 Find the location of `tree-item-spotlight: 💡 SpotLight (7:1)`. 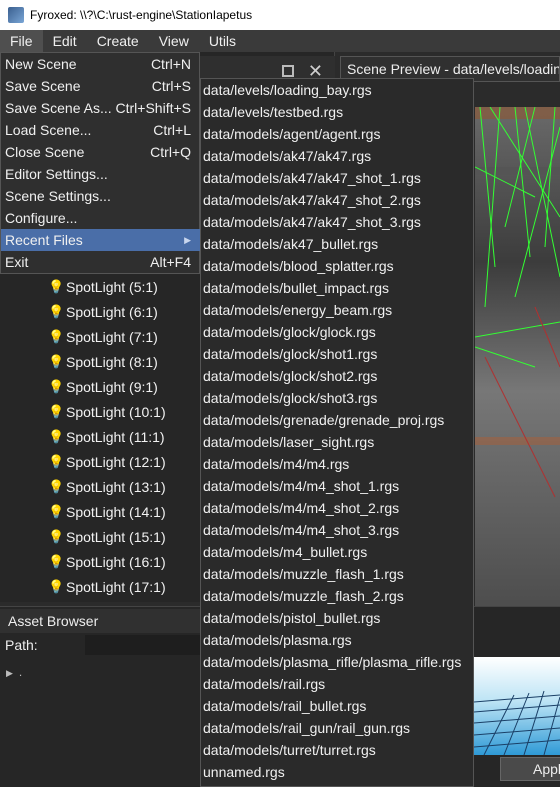

tree-item-spotlight: 💡 SpotLight (7:1) is located at coordinates (103, 336).